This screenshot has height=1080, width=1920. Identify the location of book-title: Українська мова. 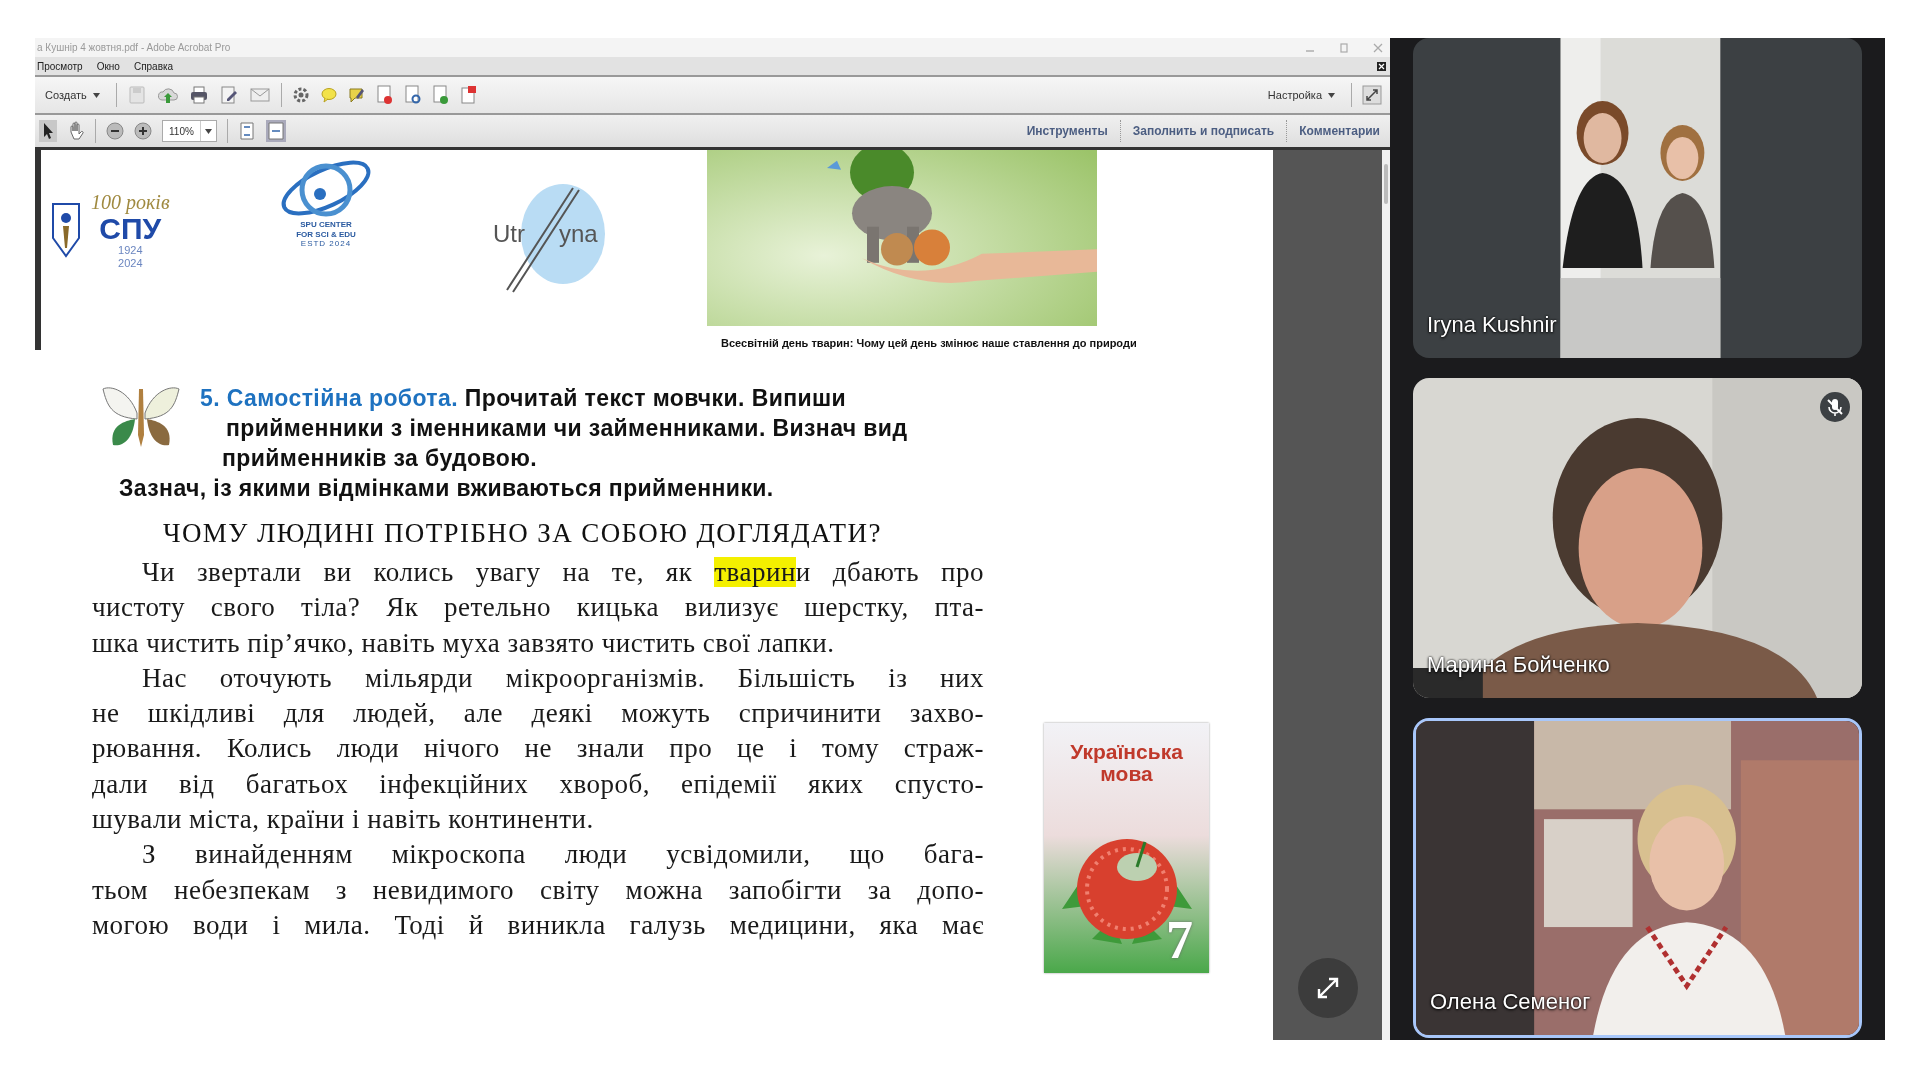
(1126, 762).